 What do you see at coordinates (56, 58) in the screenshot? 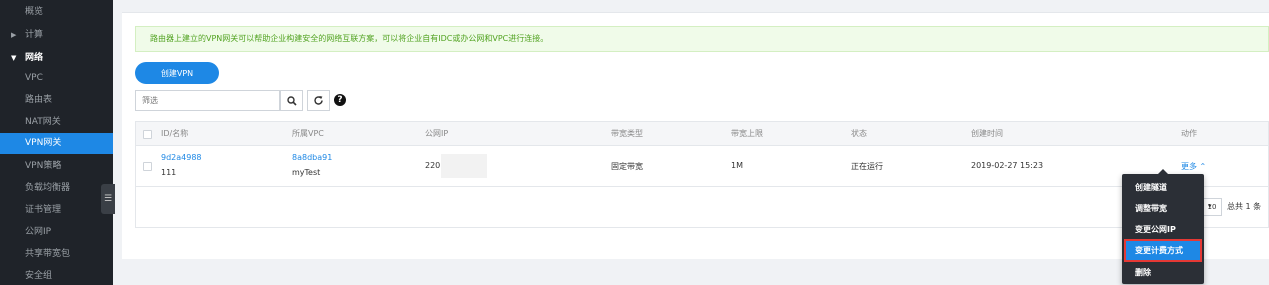
I see `sidebar-item-network: ▼ 网络` at bounding box center [56, 58].